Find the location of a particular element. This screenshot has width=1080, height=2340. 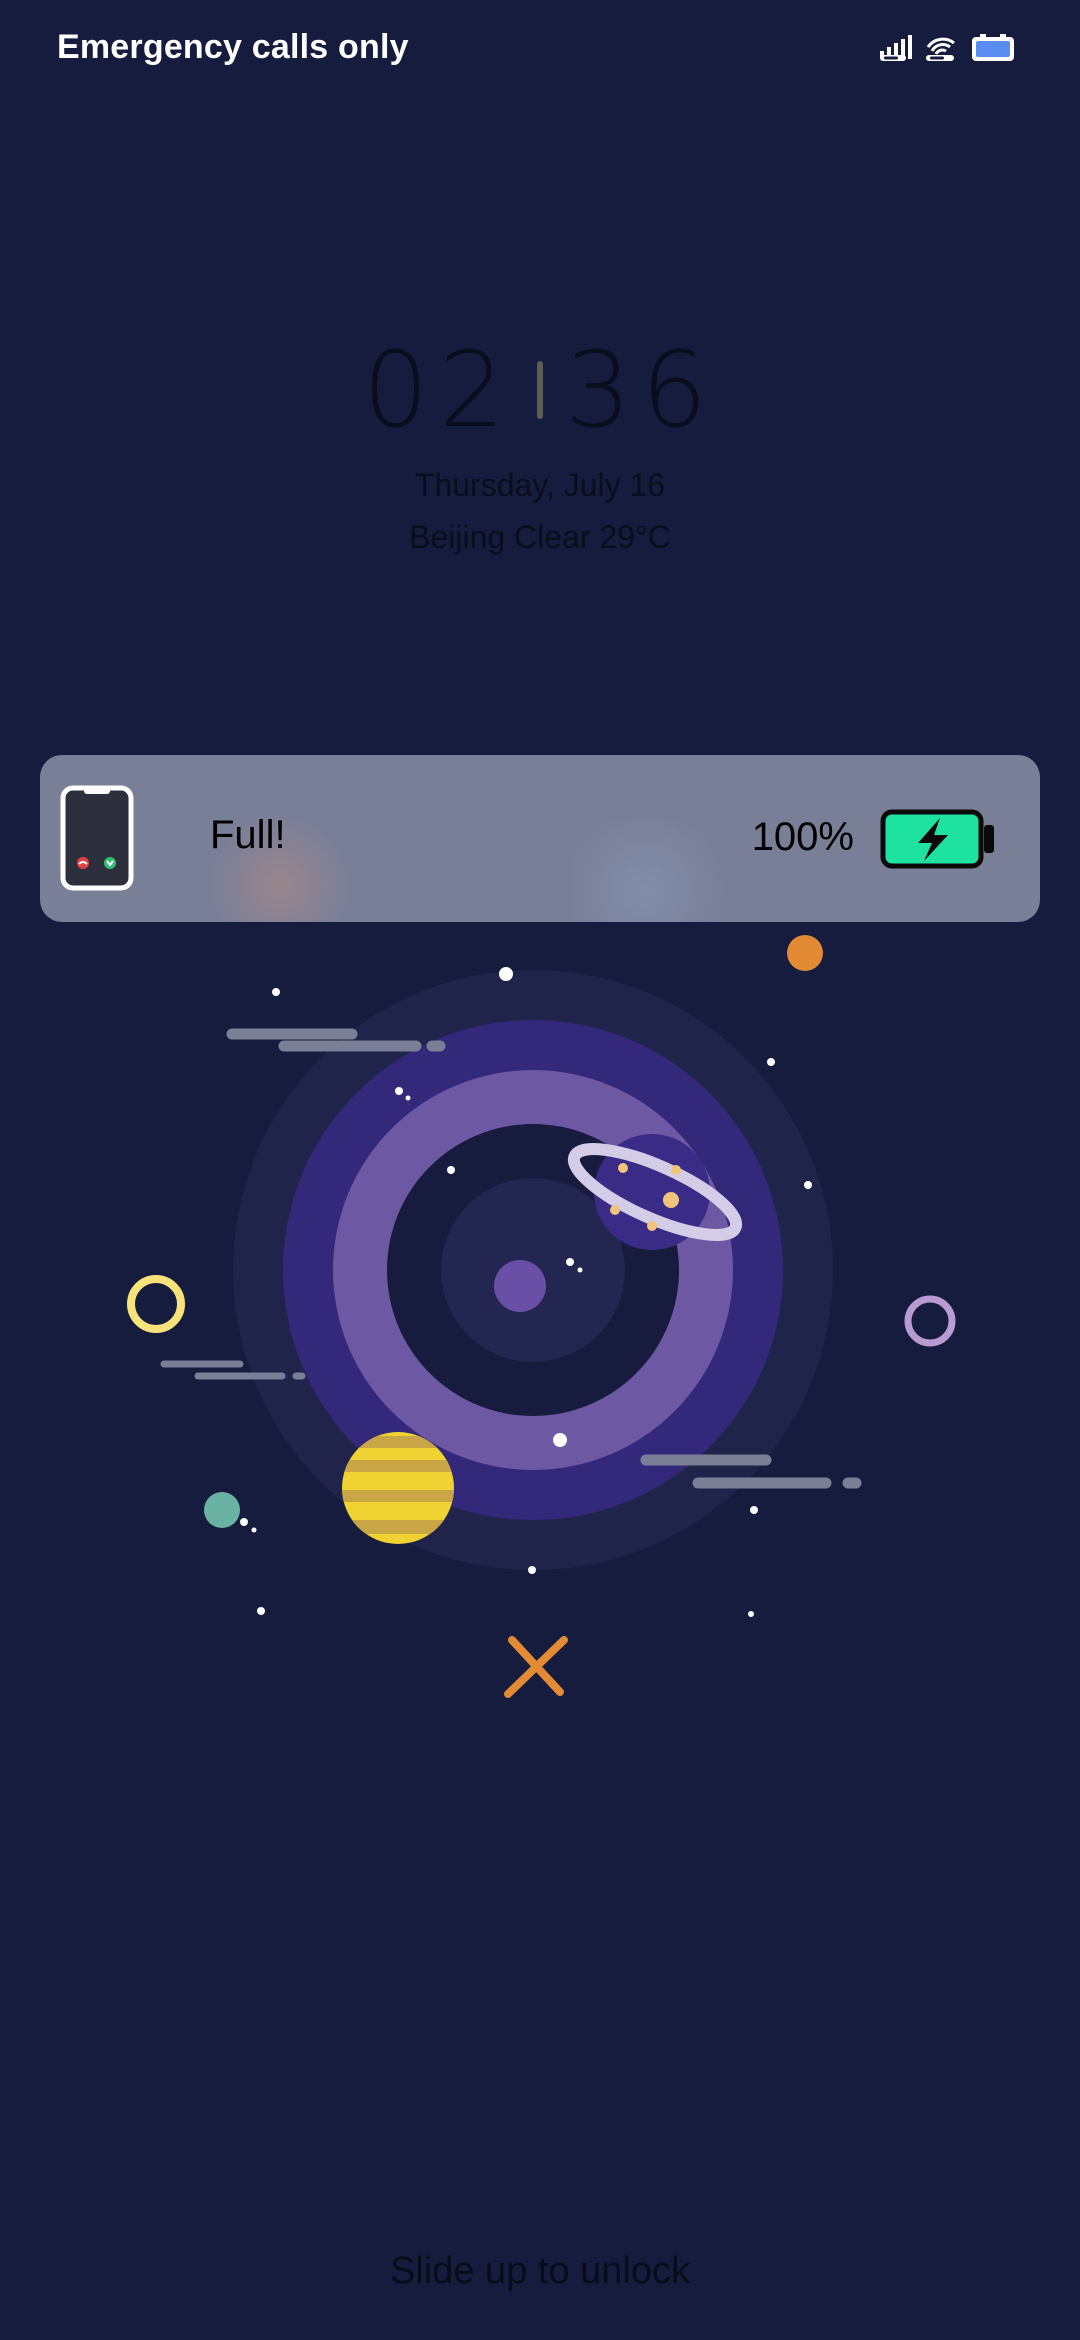

clock-time: 02 36 is located at coordinates (540, 390).